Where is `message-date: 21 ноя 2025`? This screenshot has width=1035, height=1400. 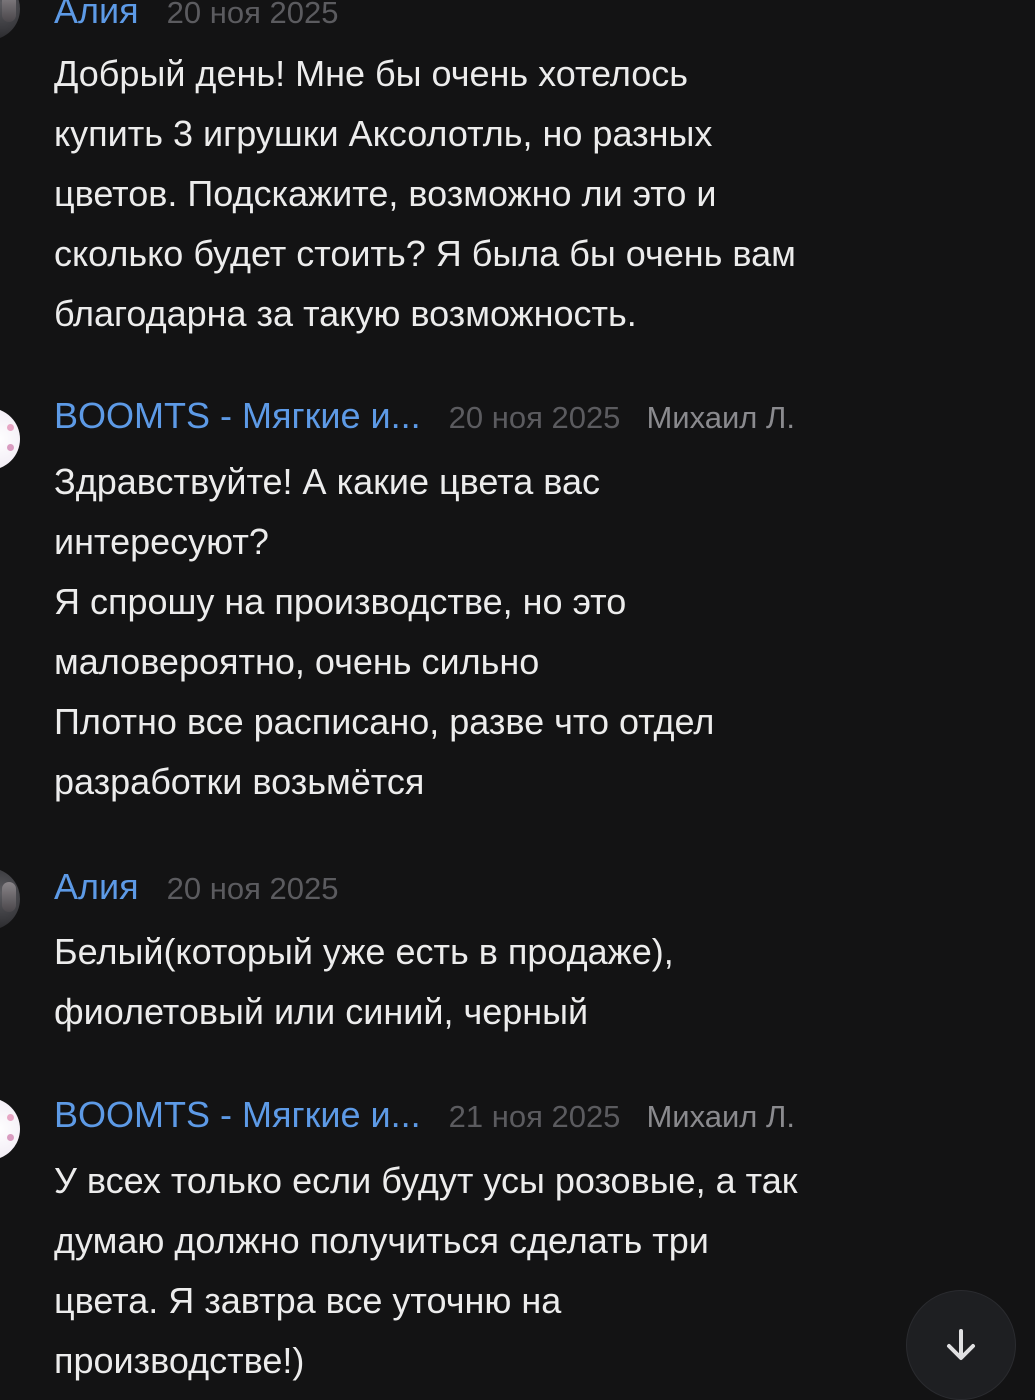 message-date: 21 ноя 2025 is located at coordinates (534, 1116).